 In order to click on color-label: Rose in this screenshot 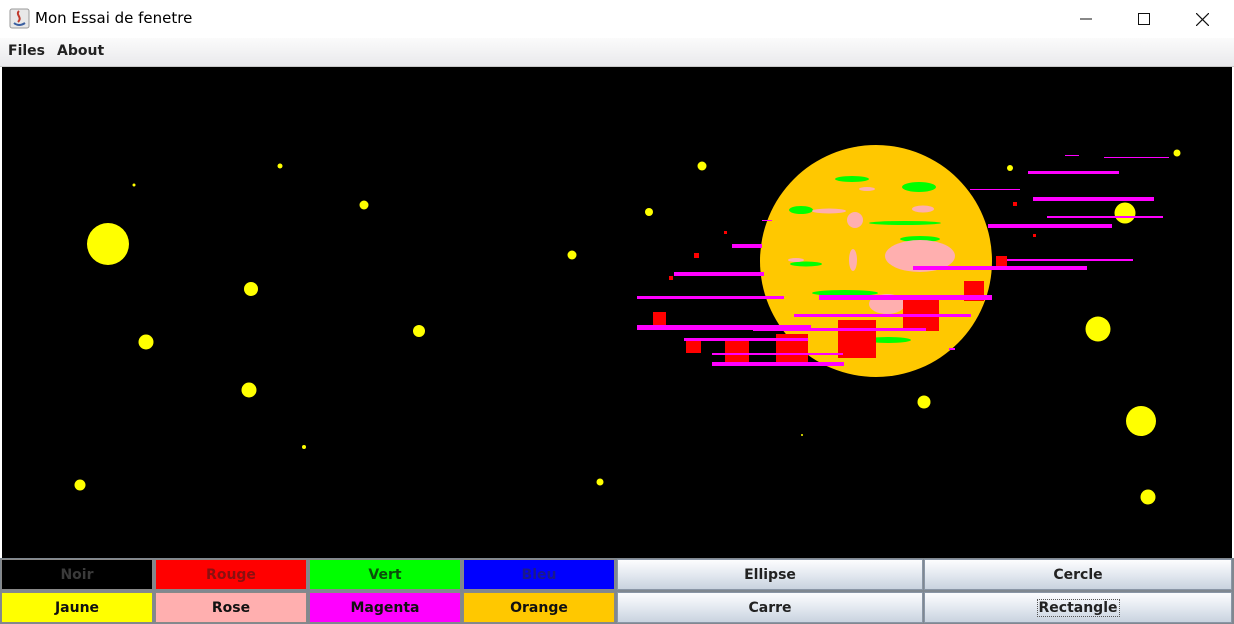, I will do `click(231, 607)`.